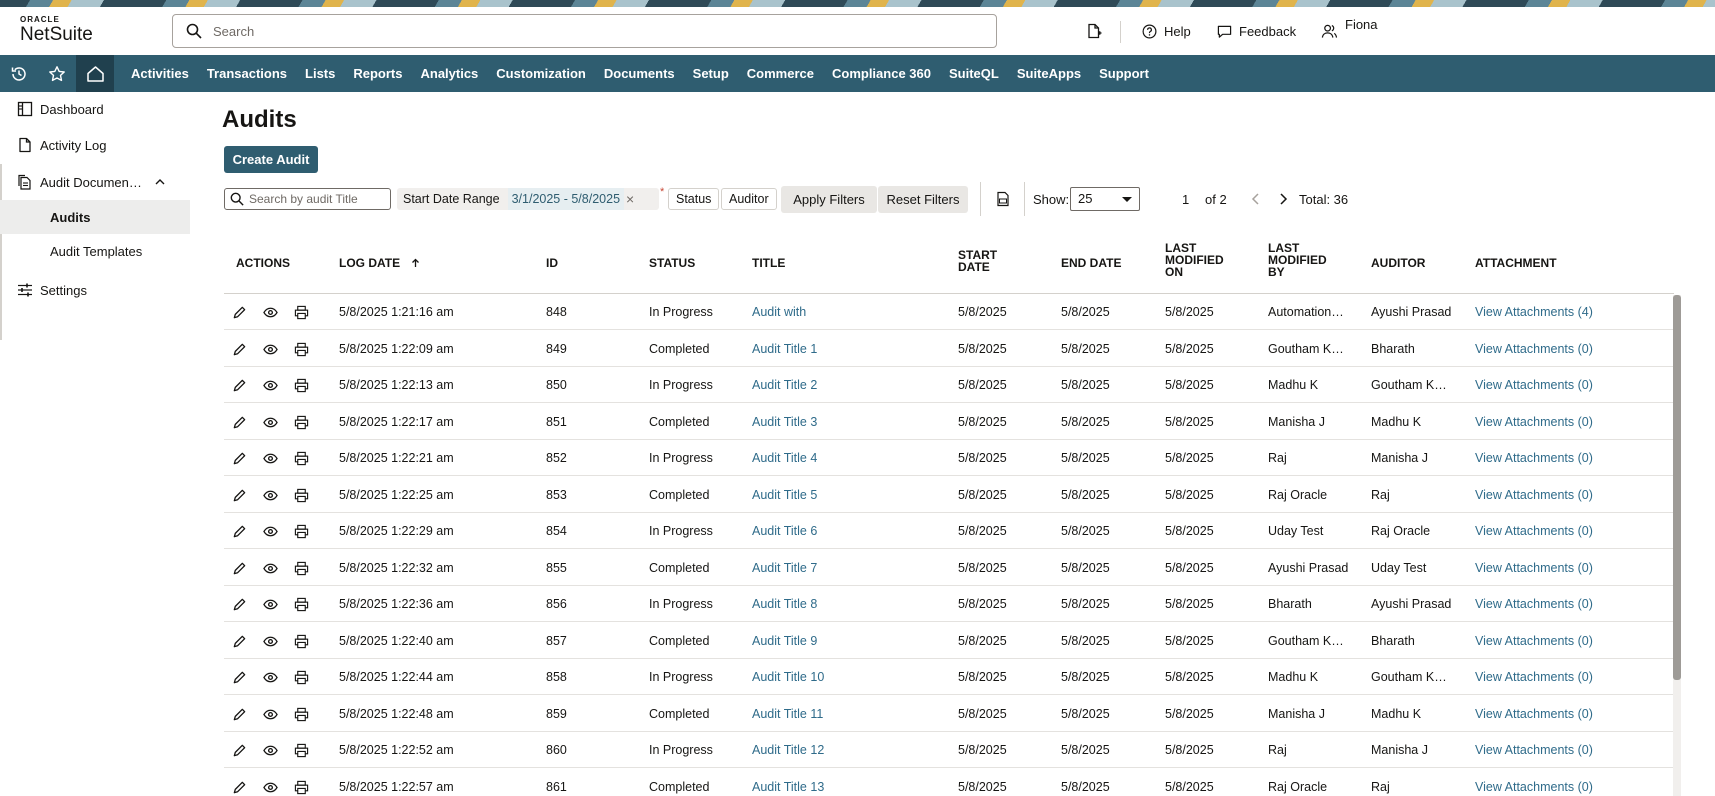 Image resolution: width=1715 pixels, height=796 pixels. Describe the element at coordinates (95, 109) in the screenshot. I see `sidebar-item-dashboard: Dashboard` at that location.